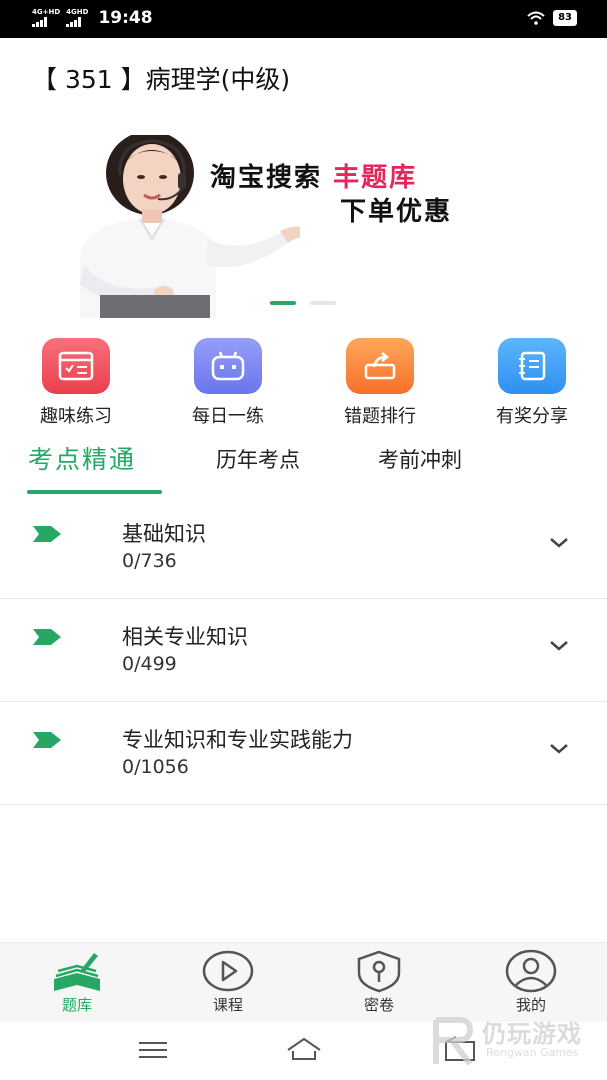 The image size is (607, 1080). Describe the element at coordinates (532, 366) in the screenshot. I see `notebook-icon` at that location.